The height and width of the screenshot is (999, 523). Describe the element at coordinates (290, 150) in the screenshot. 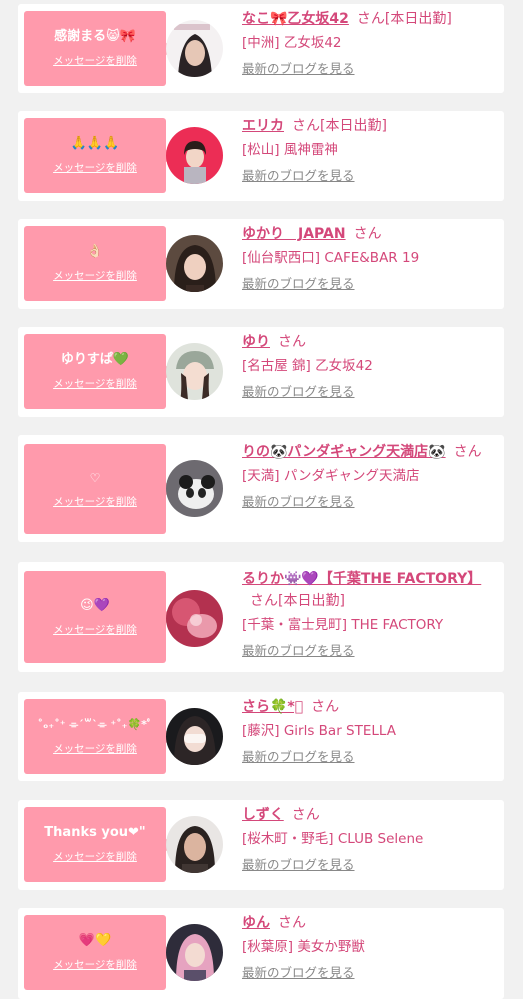

I see `shop-label: [松山] 風神雷神` at that location.